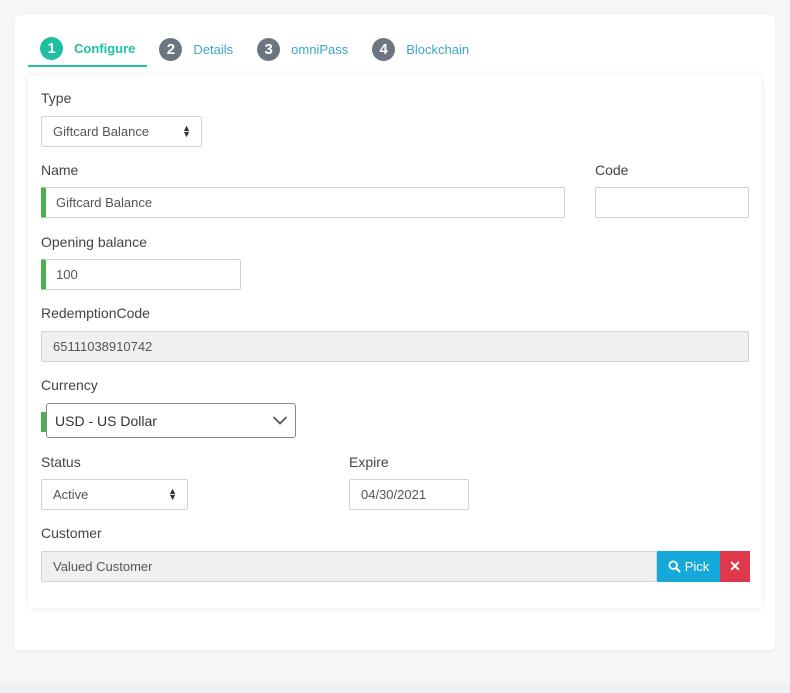  Describe the element at coordinates (106, 420) in the screenshot. I see `currency-select-value: USD - US Dollar` at that location.